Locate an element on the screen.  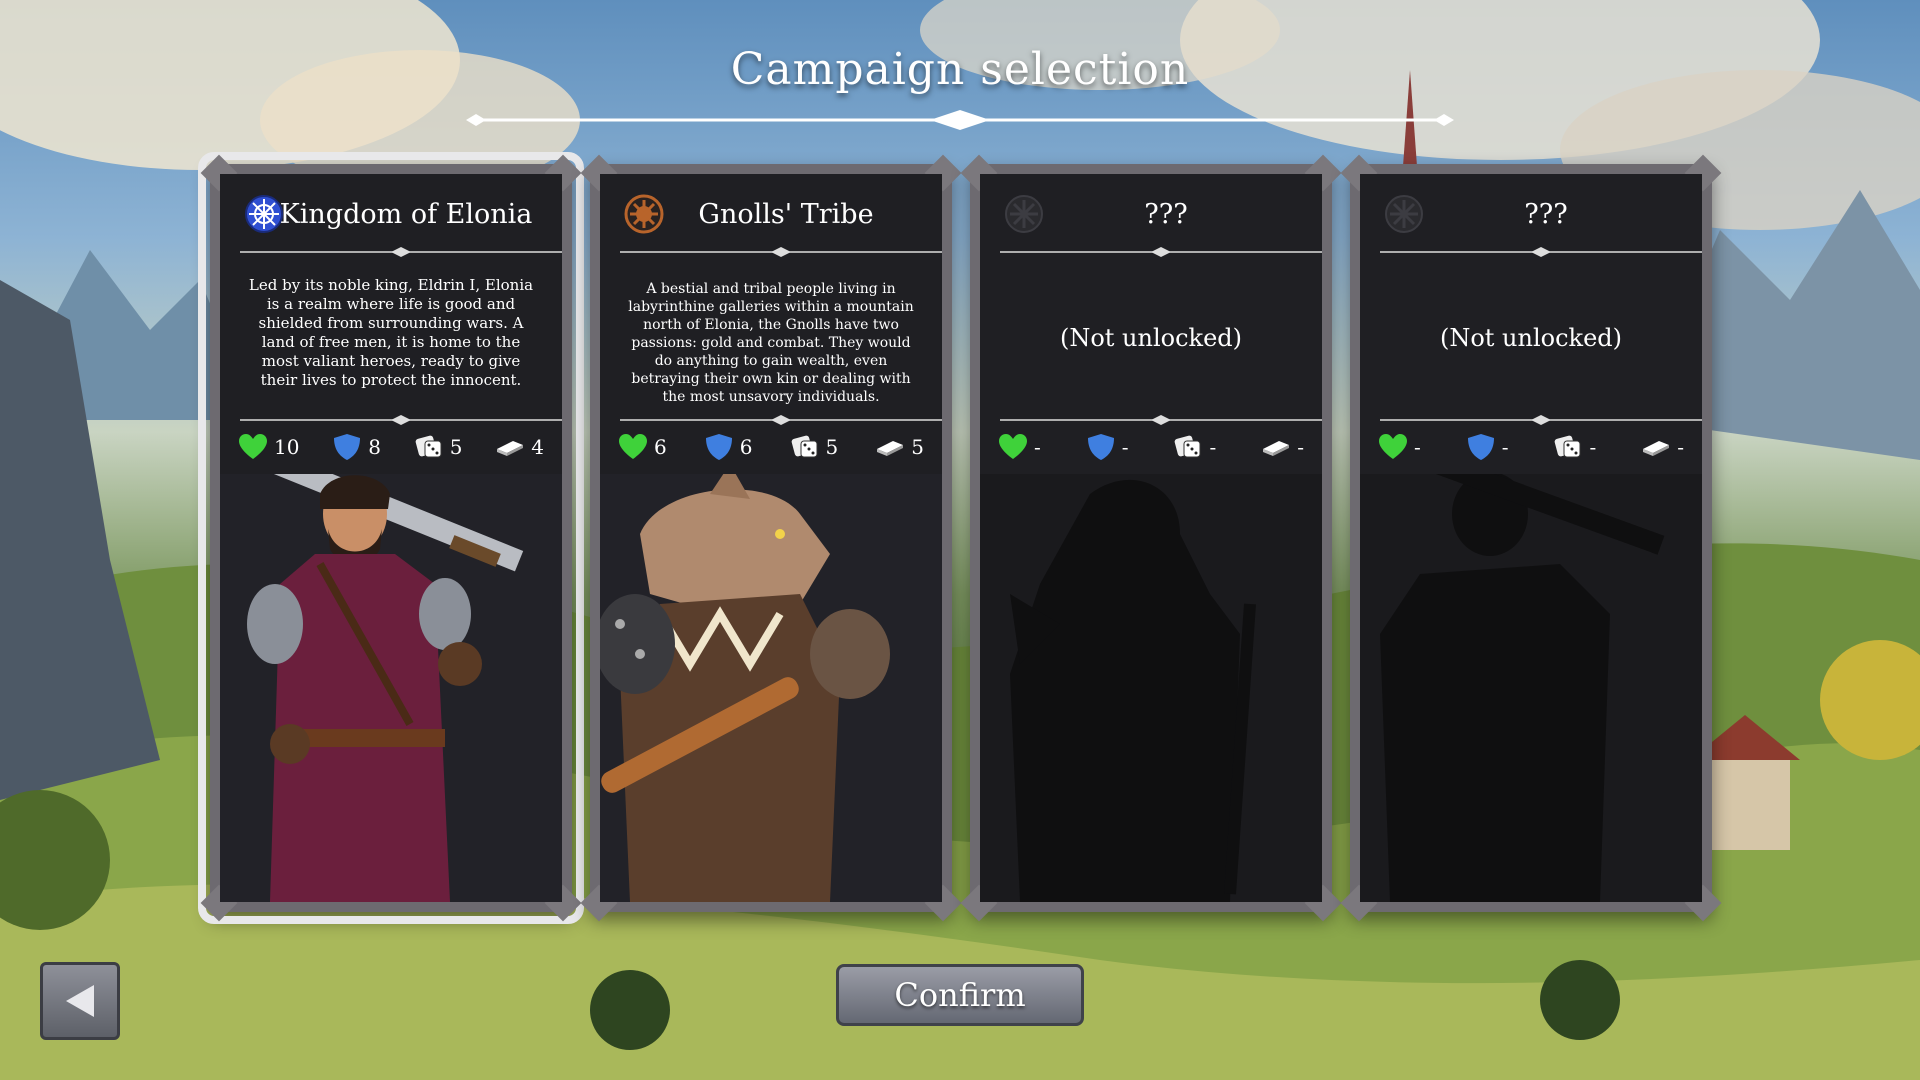
king-hero-illustration is located at coordinates (391, 670).